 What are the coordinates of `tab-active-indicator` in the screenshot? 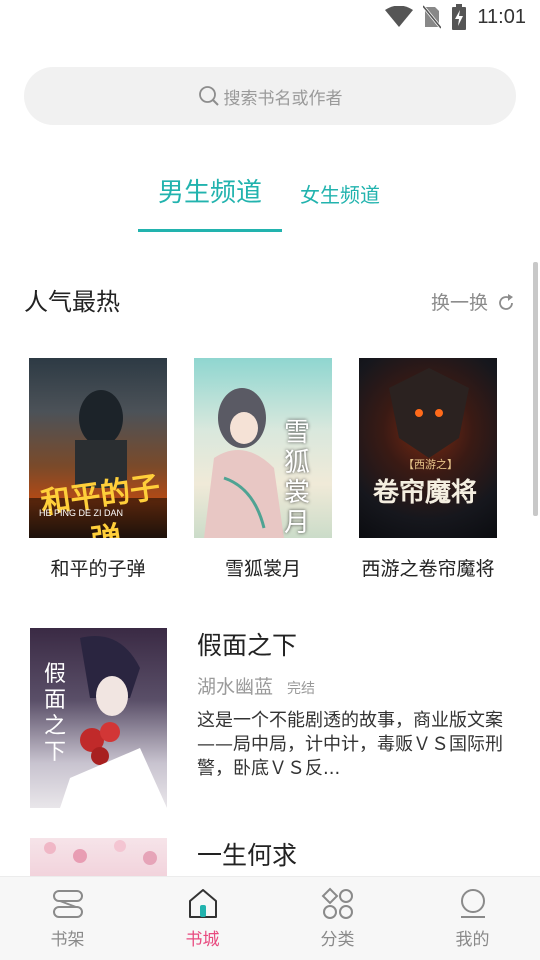 It's located at (210, 230).